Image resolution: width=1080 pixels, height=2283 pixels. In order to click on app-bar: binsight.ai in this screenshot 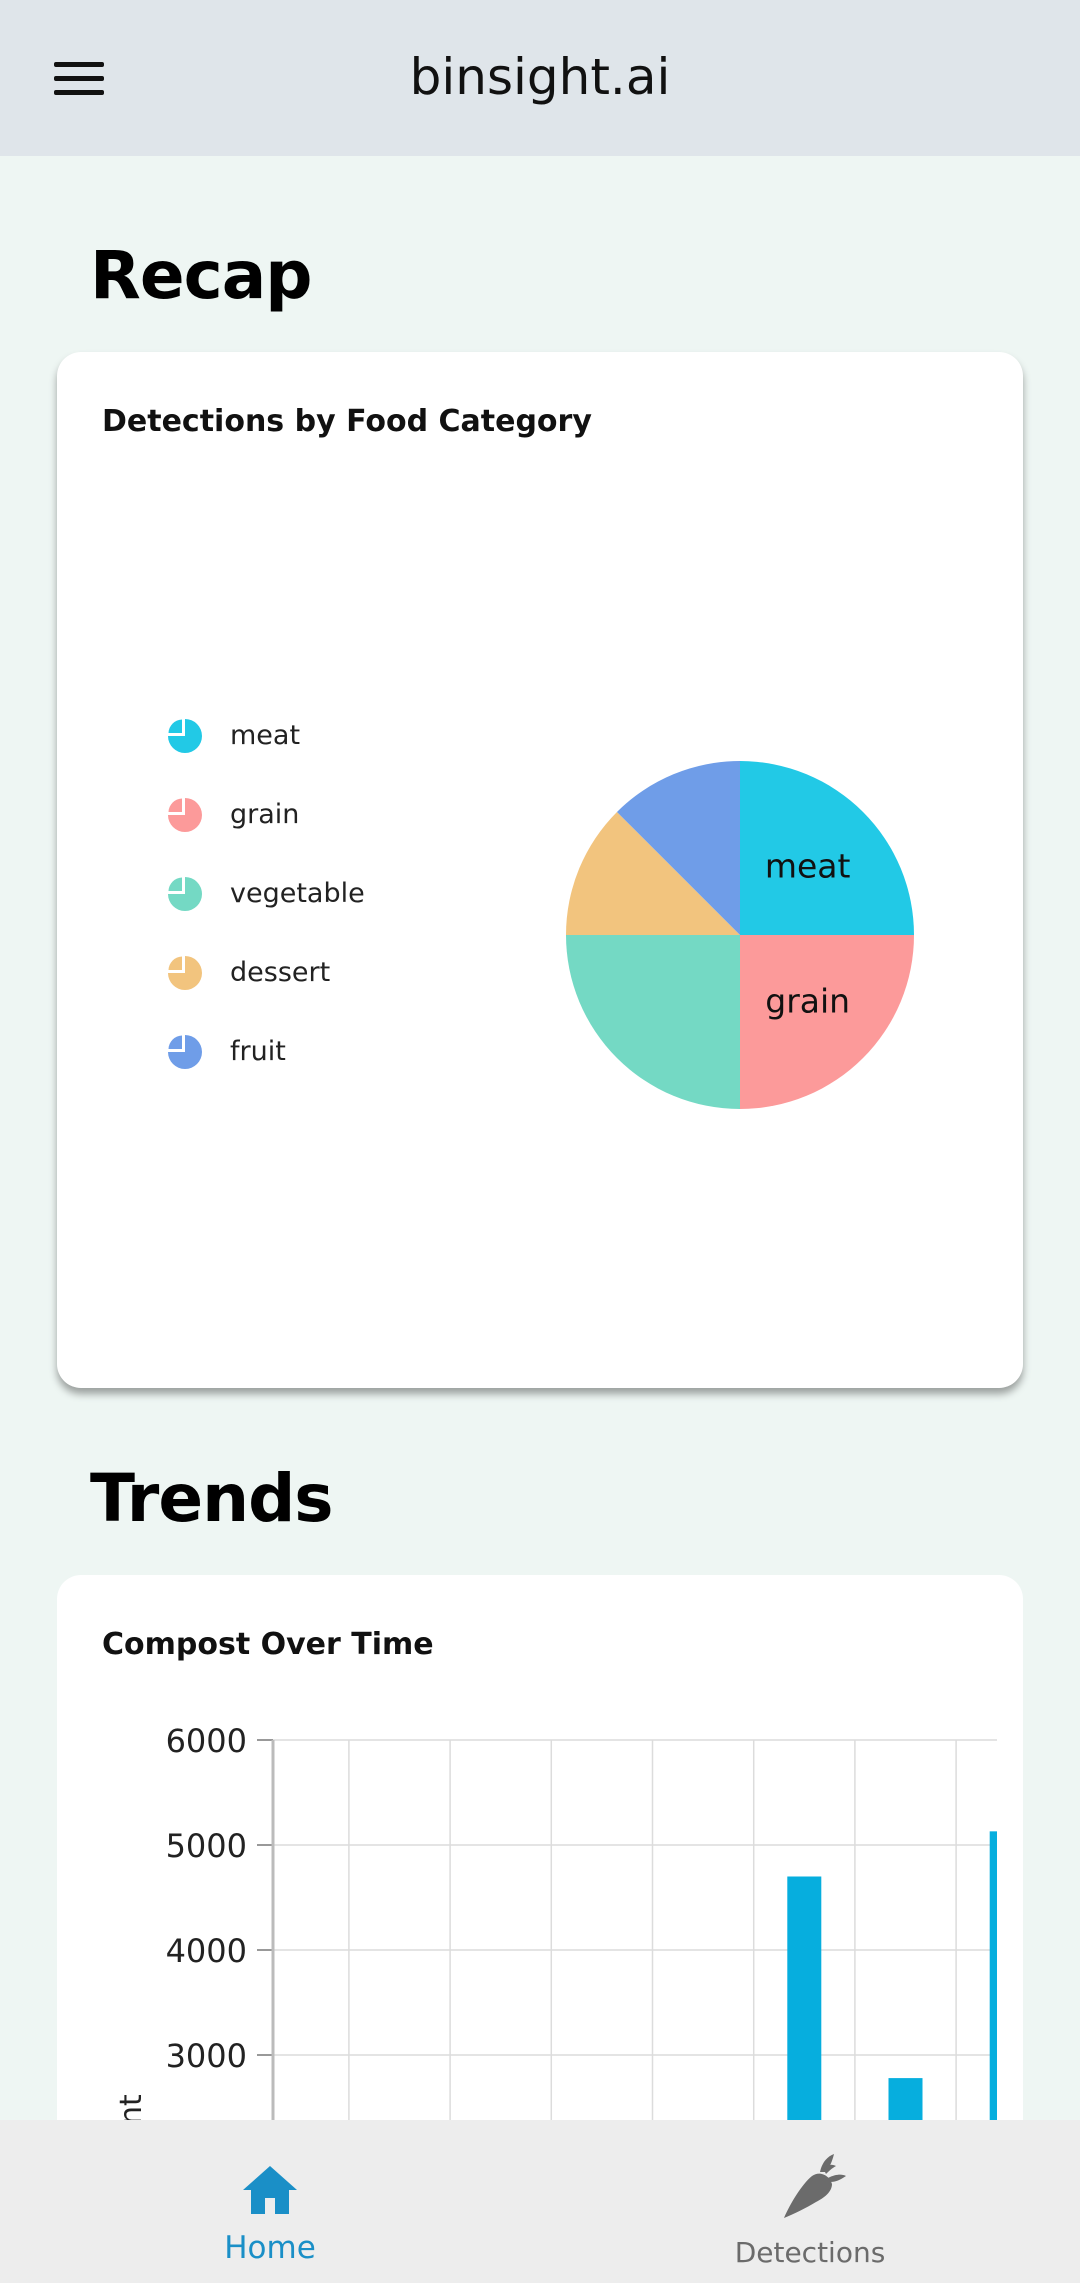, I will do `click(540, 78)`.